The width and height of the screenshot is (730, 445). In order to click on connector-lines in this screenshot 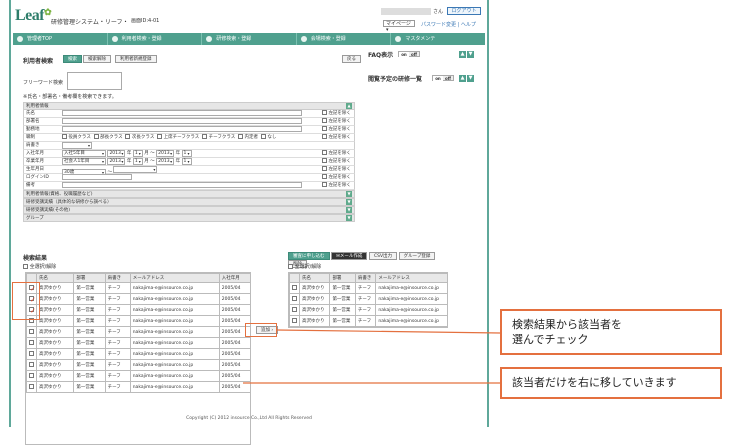, I will do `click(372, 356)`.